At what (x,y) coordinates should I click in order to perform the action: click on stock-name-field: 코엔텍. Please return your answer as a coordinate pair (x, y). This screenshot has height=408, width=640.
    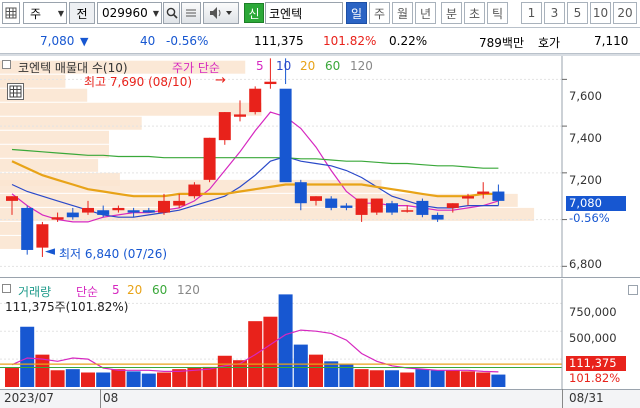
    Looking at the image, I should click on (304, 13).